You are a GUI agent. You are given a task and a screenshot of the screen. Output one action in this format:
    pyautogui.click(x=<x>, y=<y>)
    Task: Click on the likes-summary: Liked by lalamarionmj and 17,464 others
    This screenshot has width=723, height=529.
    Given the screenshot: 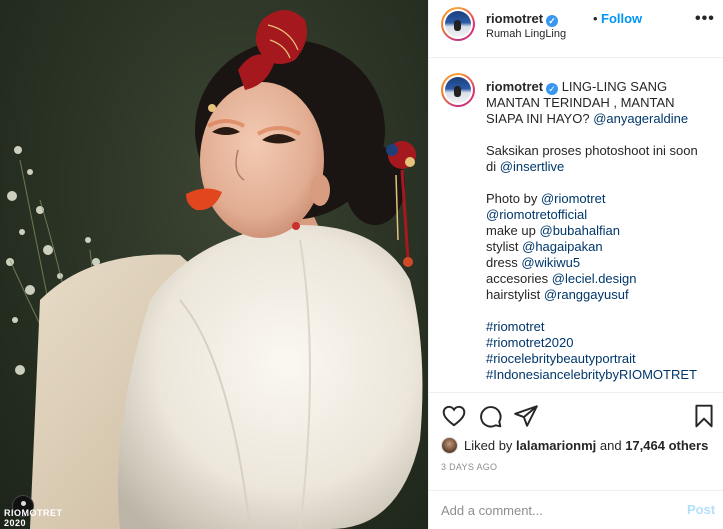 What is the action you would take?
    pyautogui.click(x=574, y=445)
    